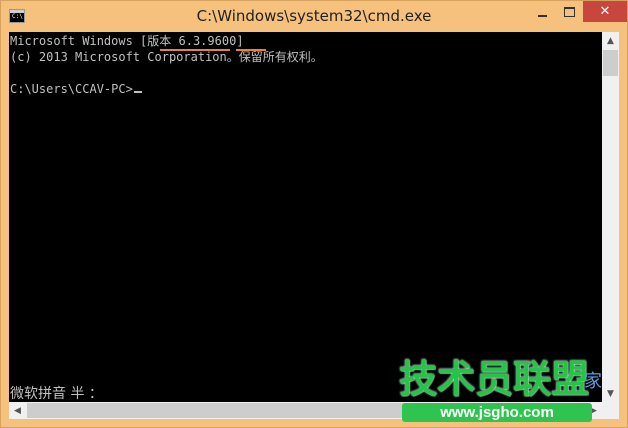 The width and height of the screenshot is (628, 428). Describe the element at coordinates (314, 16) in the screenshot. I see `title-bar: C:\Windows\system32\cmd.exe` at that location.